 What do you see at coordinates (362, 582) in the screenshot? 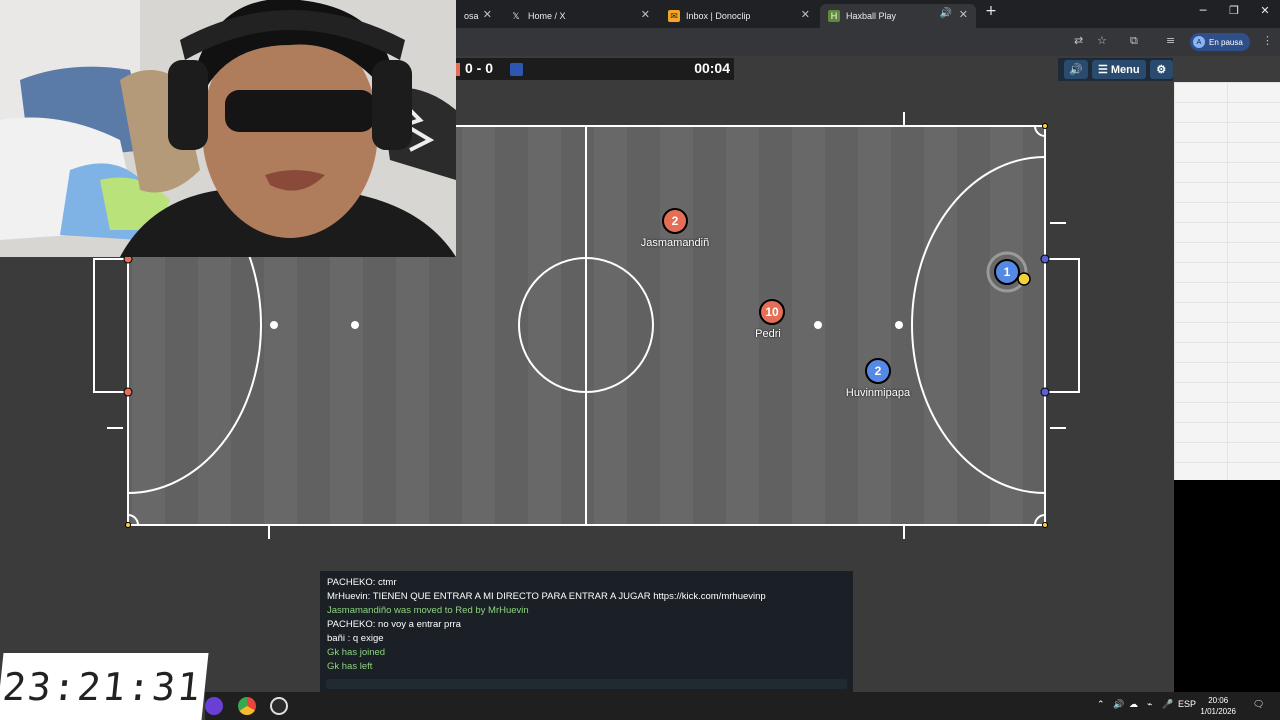
I see `chat-message: PACHEKO: ctmr` at bounding box center [362, 582].